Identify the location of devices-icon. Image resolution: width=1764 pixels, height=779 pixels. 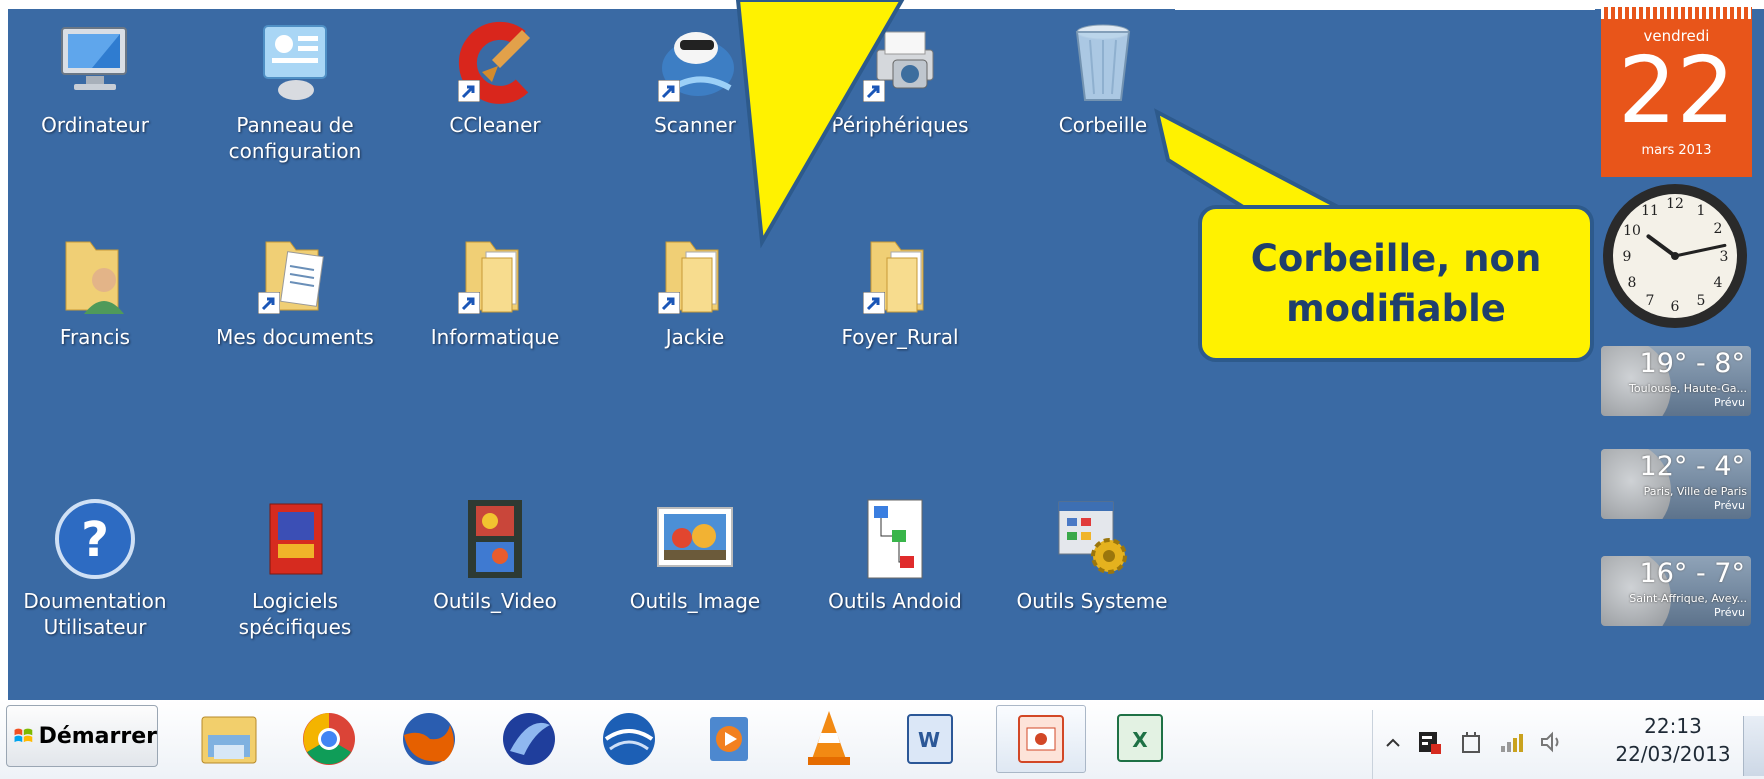
(900, 63).